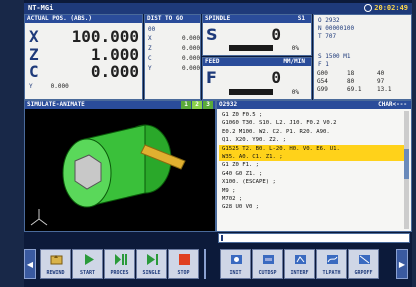  Describe the element at coordinates (299, 273) in the screenshot. I see `softkey-label: INTERF` at that location.